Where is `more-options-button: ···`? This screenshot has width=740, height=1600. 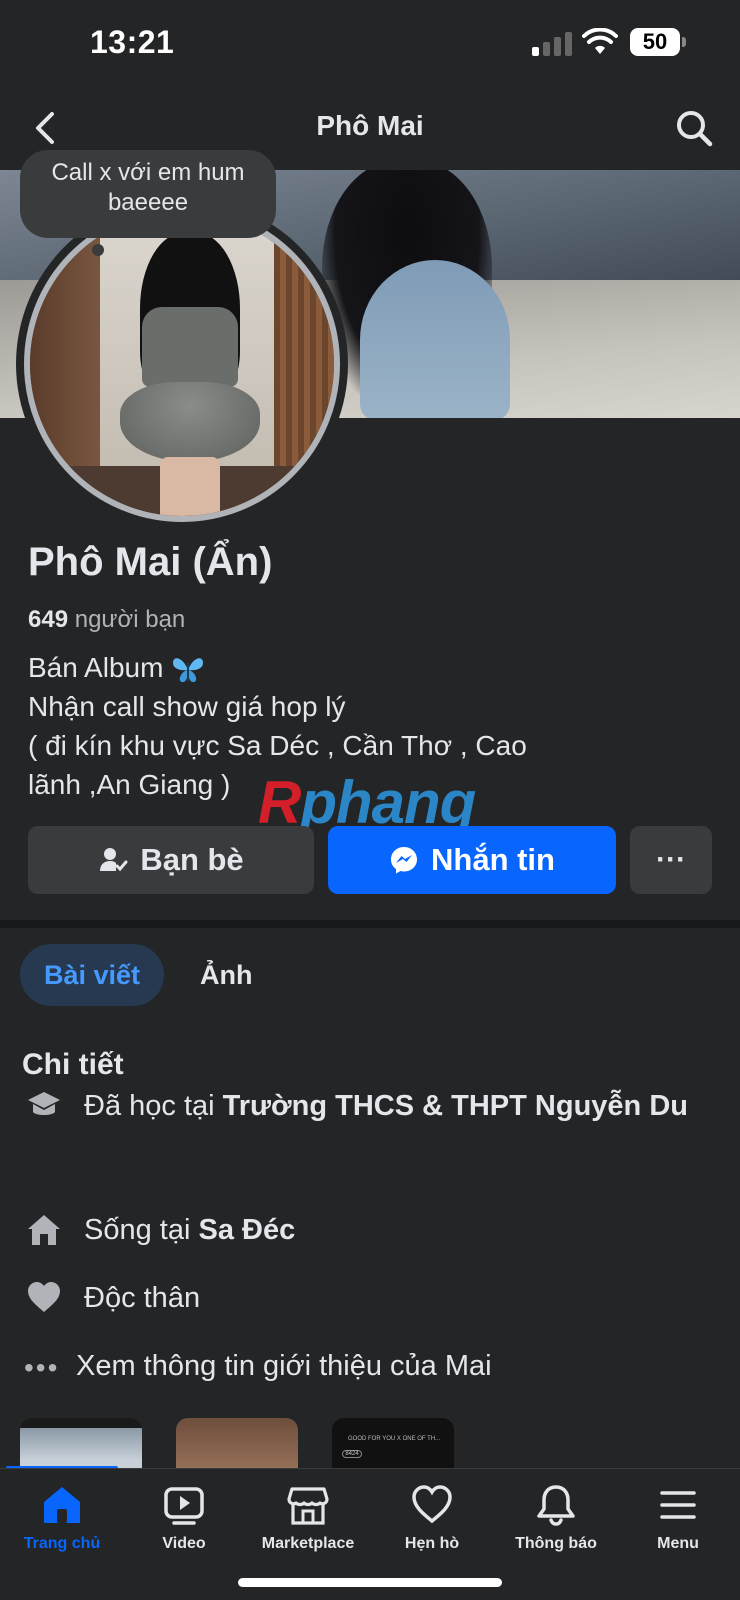 more-options-button: ··· is located at coordinates (671, 860).